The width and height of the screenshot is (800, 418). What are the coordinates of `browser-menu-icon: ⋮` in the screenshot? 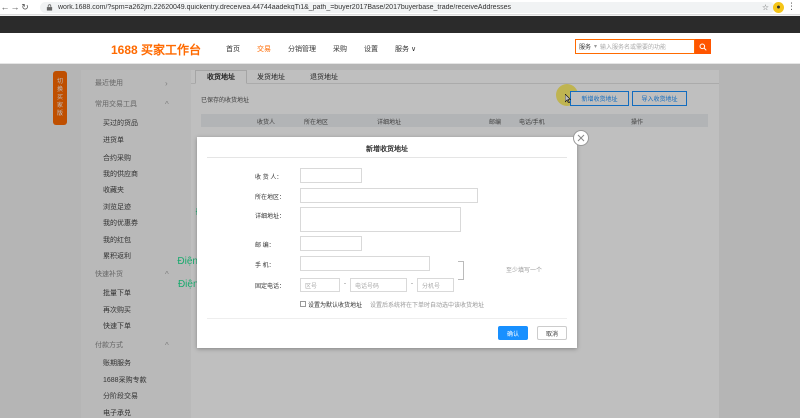 It's located at (791, 6).